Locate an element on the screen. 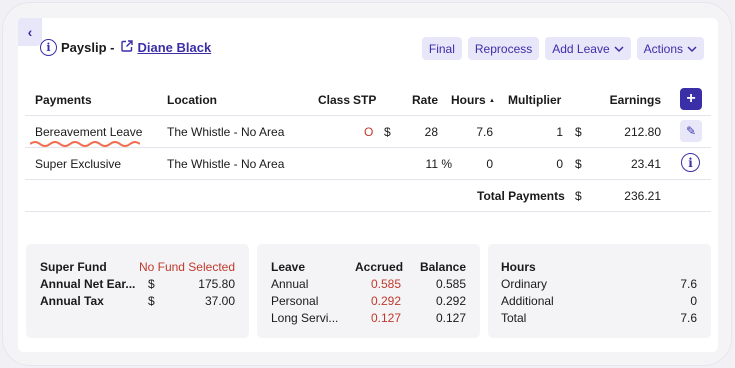  final-button: Final is located at coordinates (441, 48).